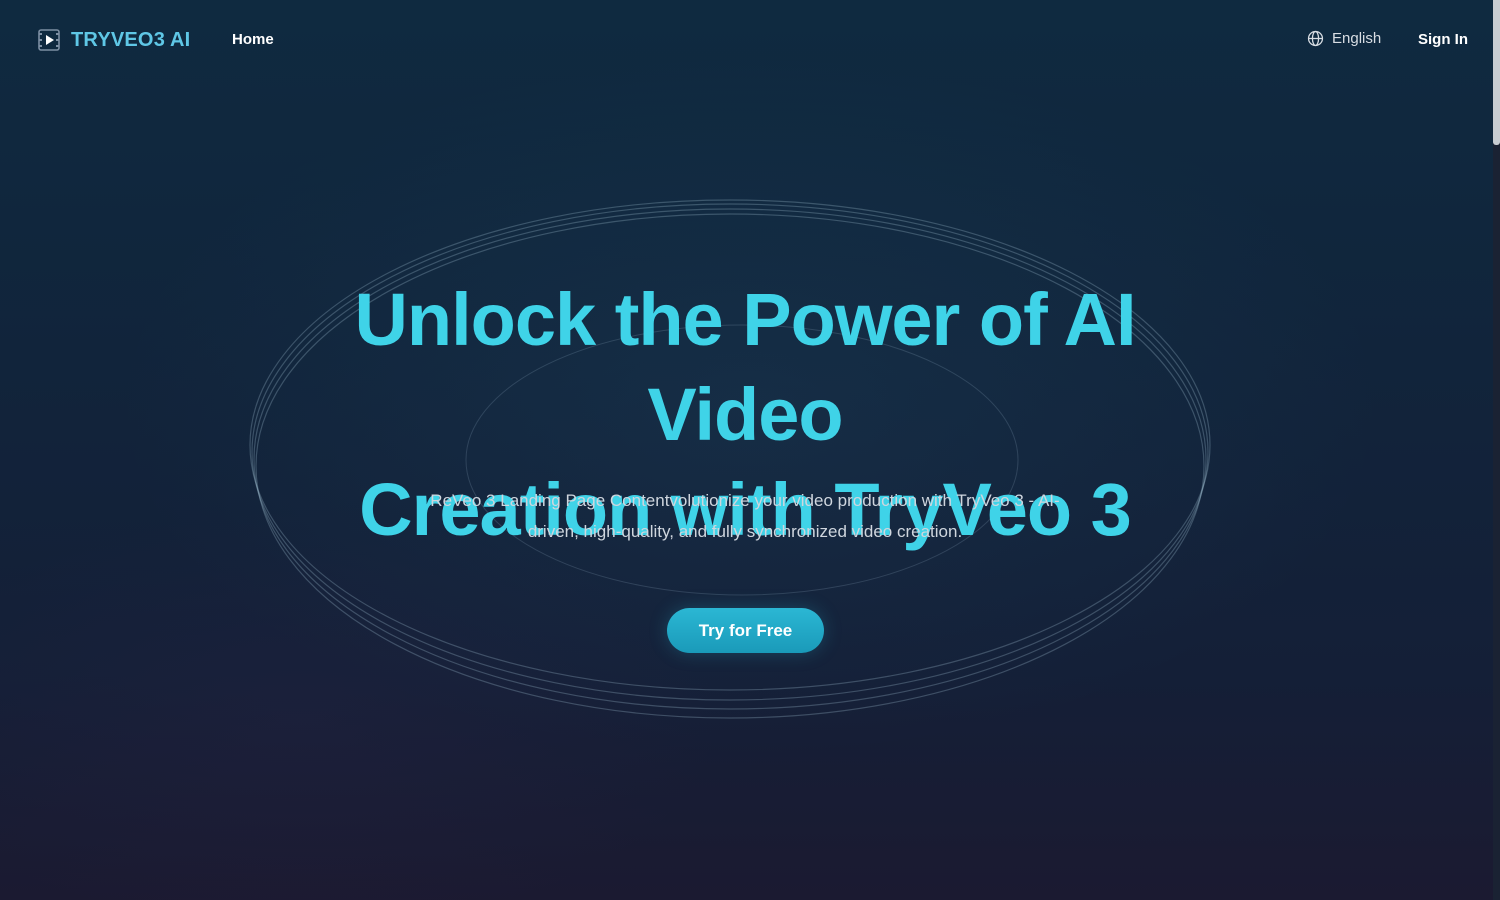 Image resolution: width=1500 pixels, height=900 pixels. I want to click on top-navbar: TRYVEO3 AI Home English Sign In, so click(746, 41).